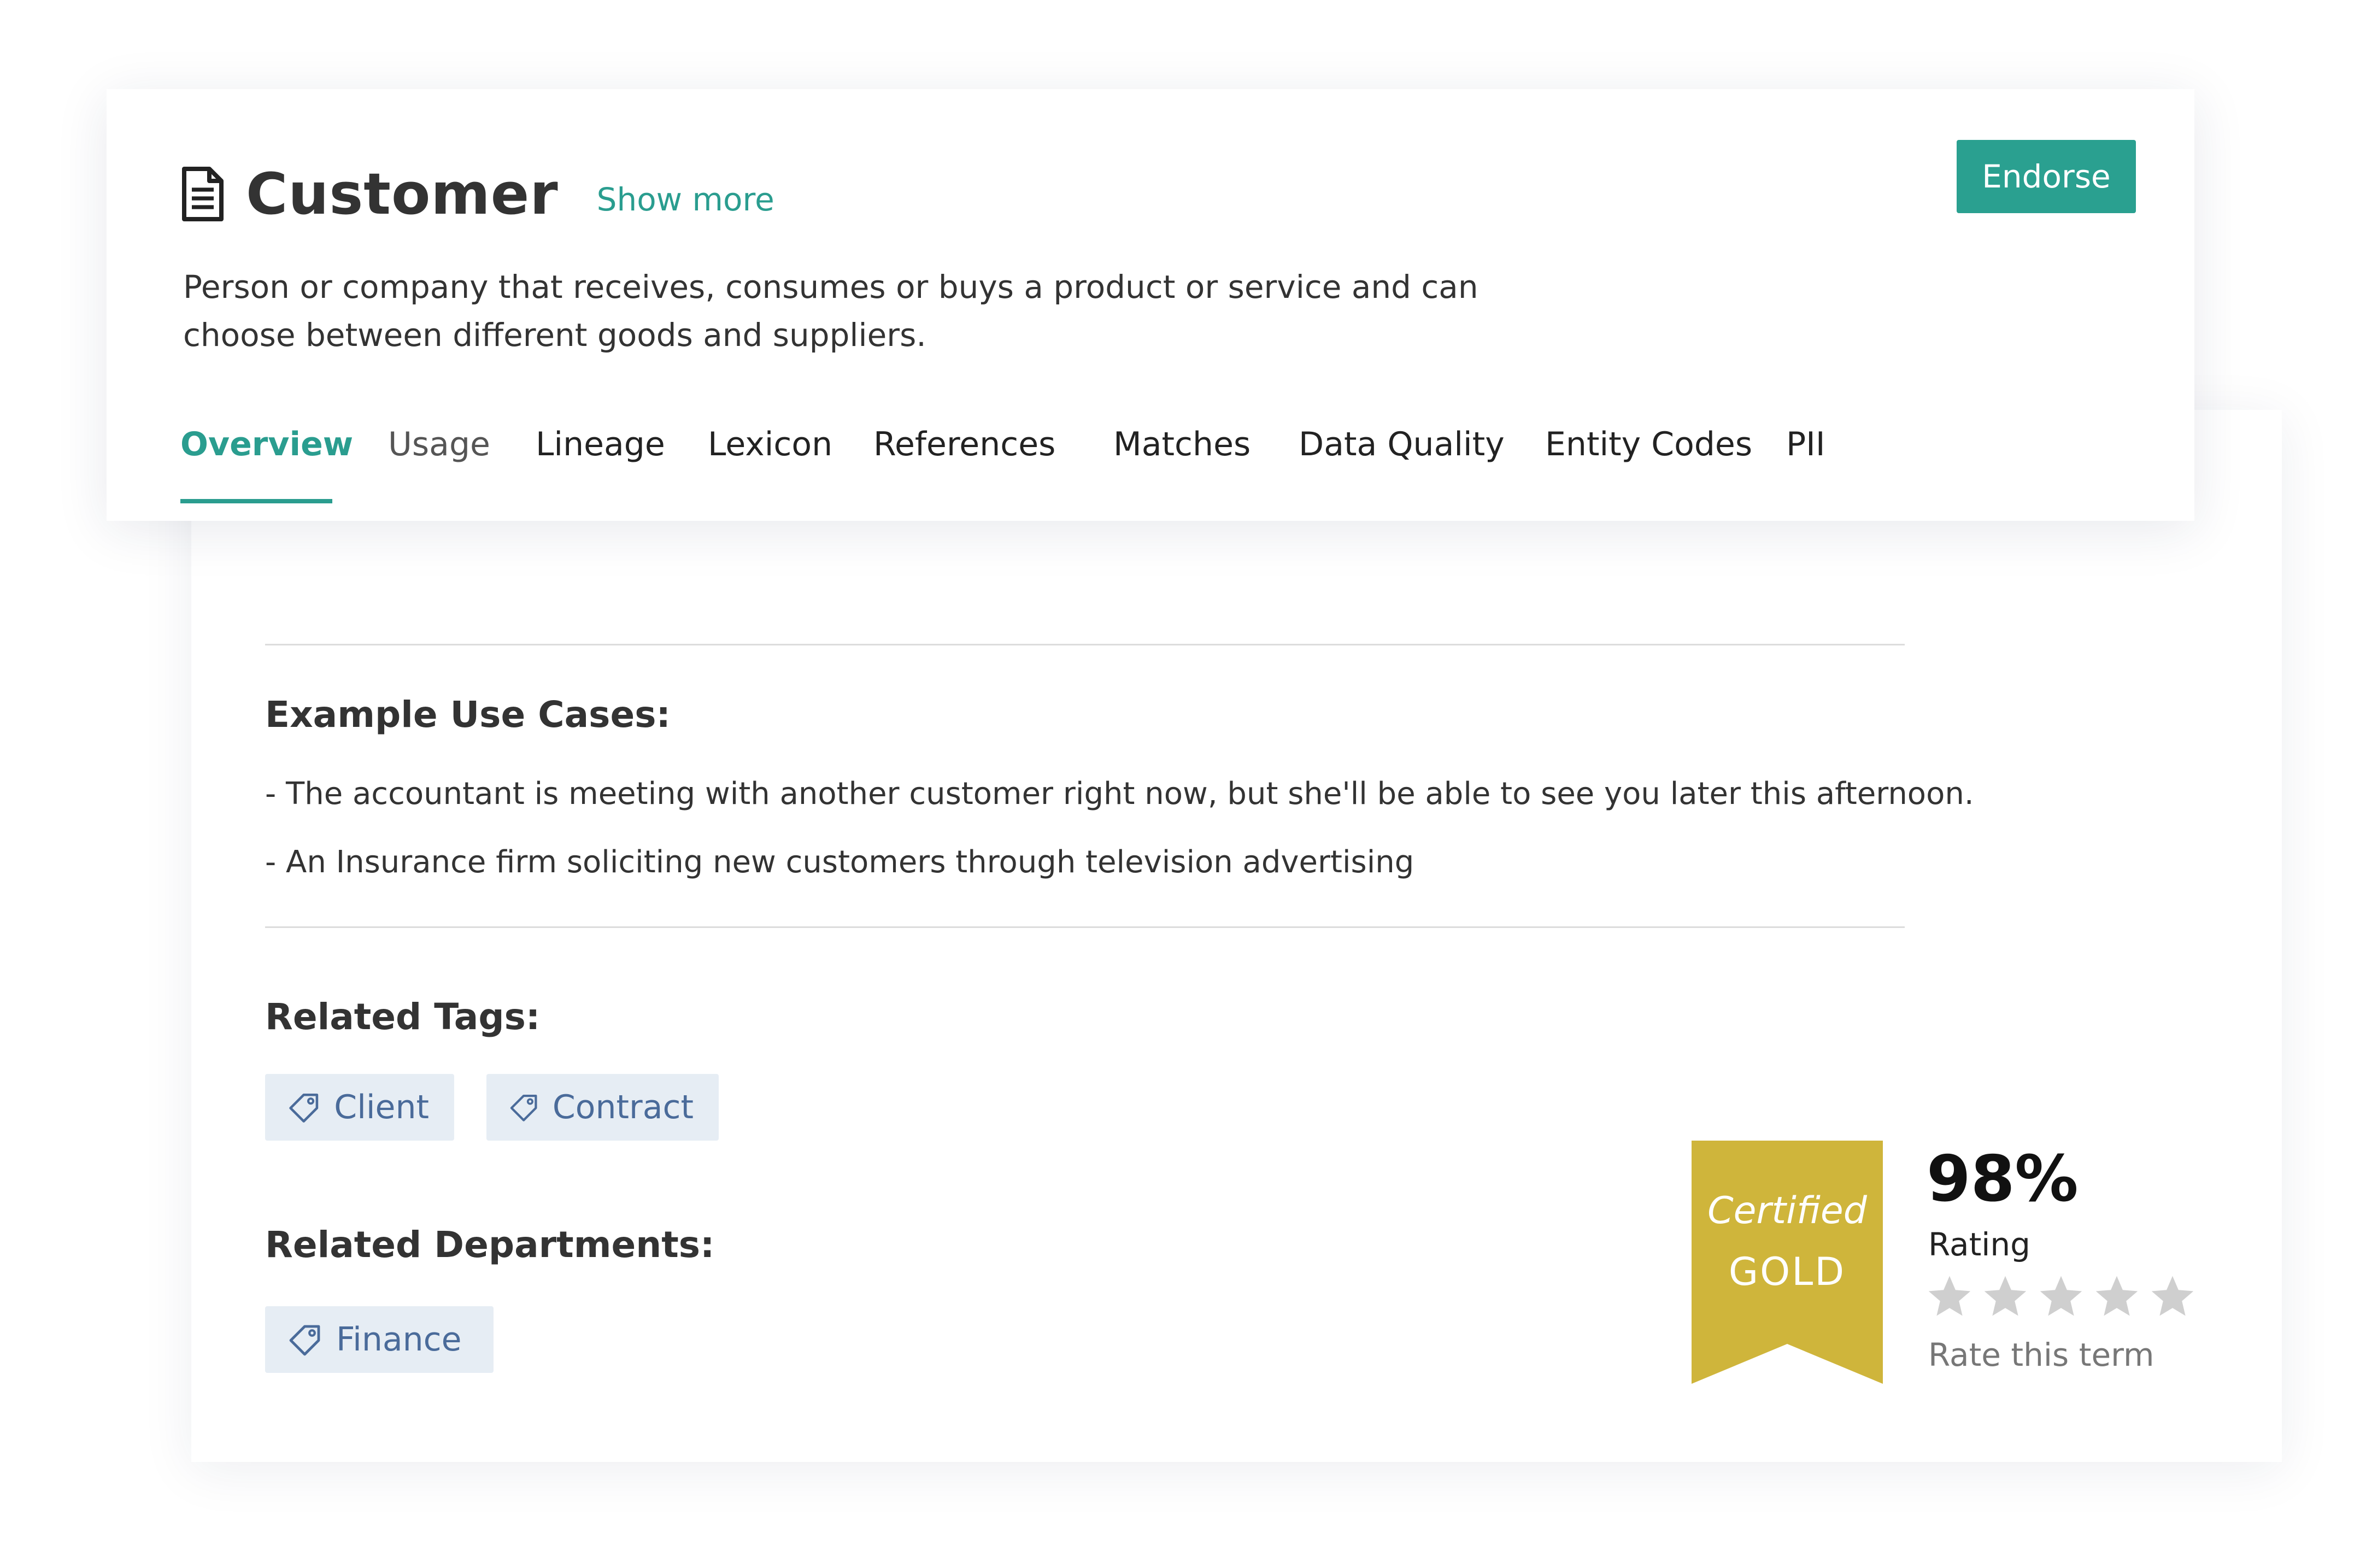 The height and width of the screenshot is (1568, 2366). I want to click on show-more-link: Show more, so click(685, 199).